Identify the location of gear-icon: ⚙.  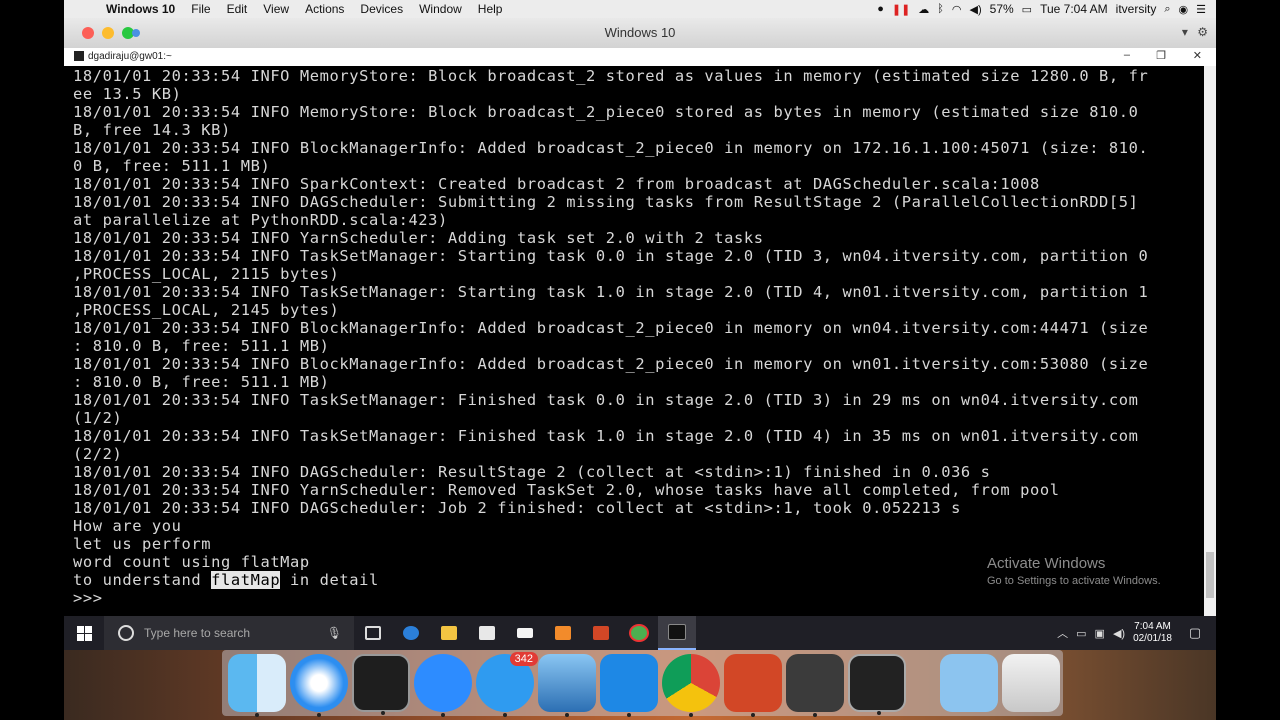
(1202, 32).